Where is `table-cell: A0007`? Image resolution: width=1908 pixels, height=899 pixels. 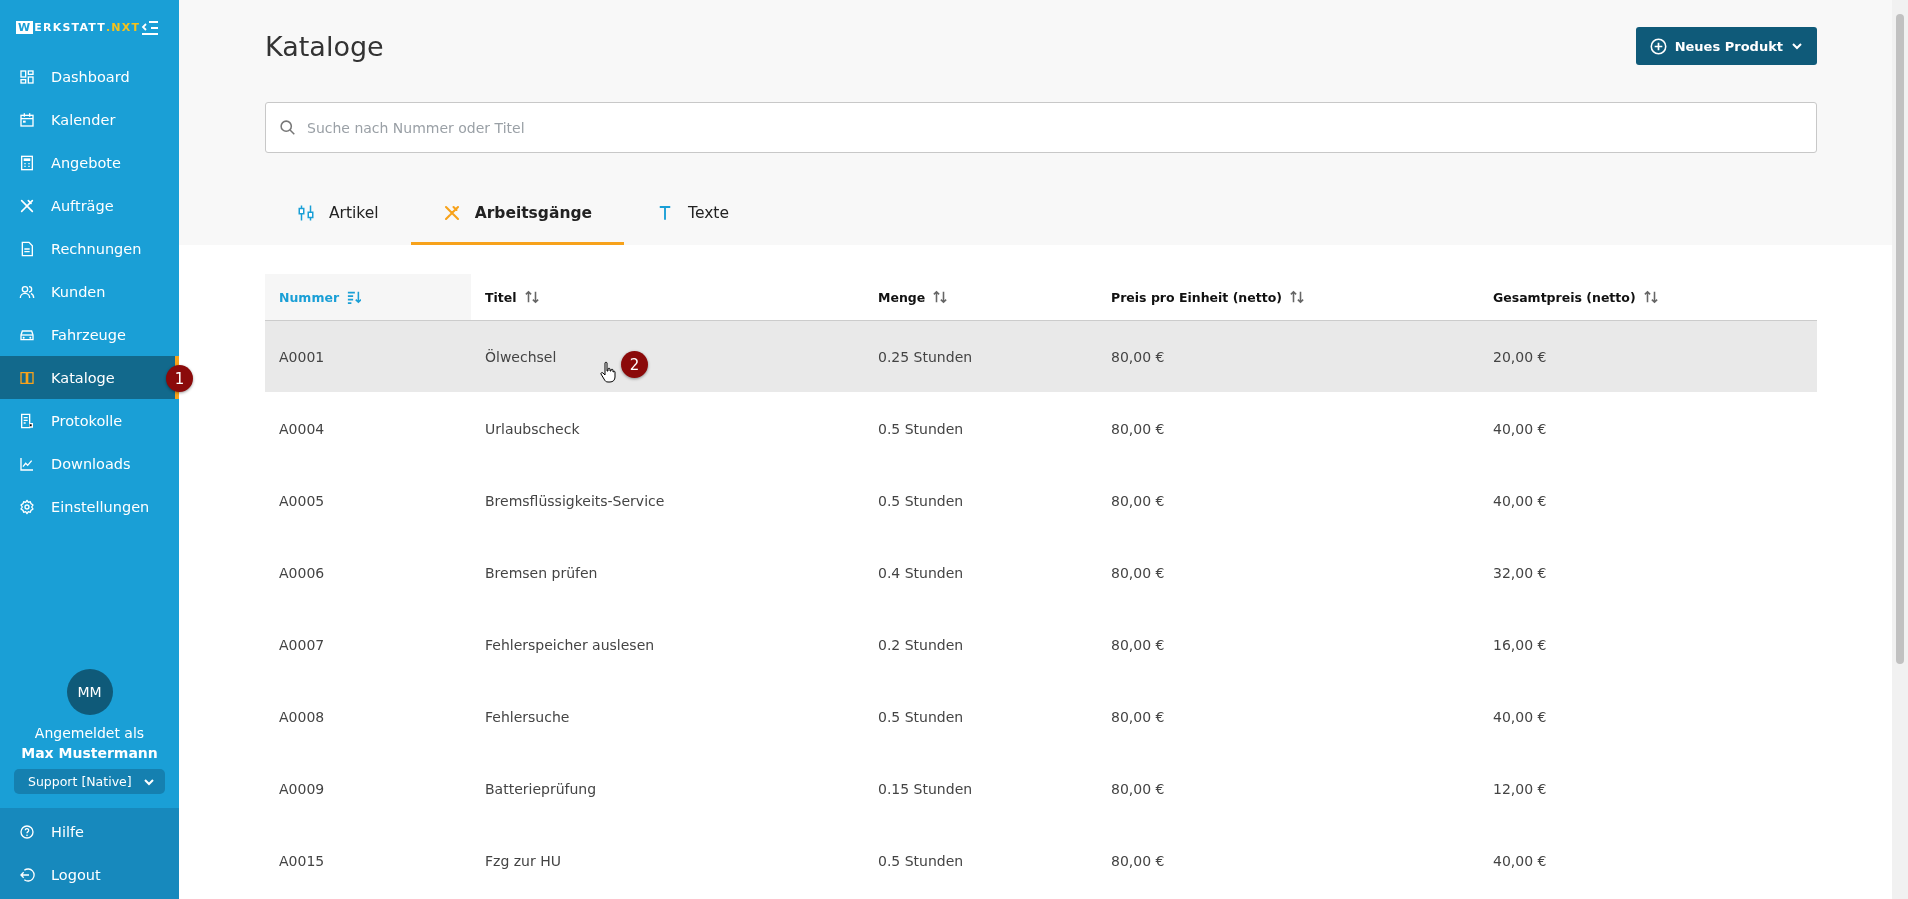 table-cell: A0007 is located at coordinates (368, 644).